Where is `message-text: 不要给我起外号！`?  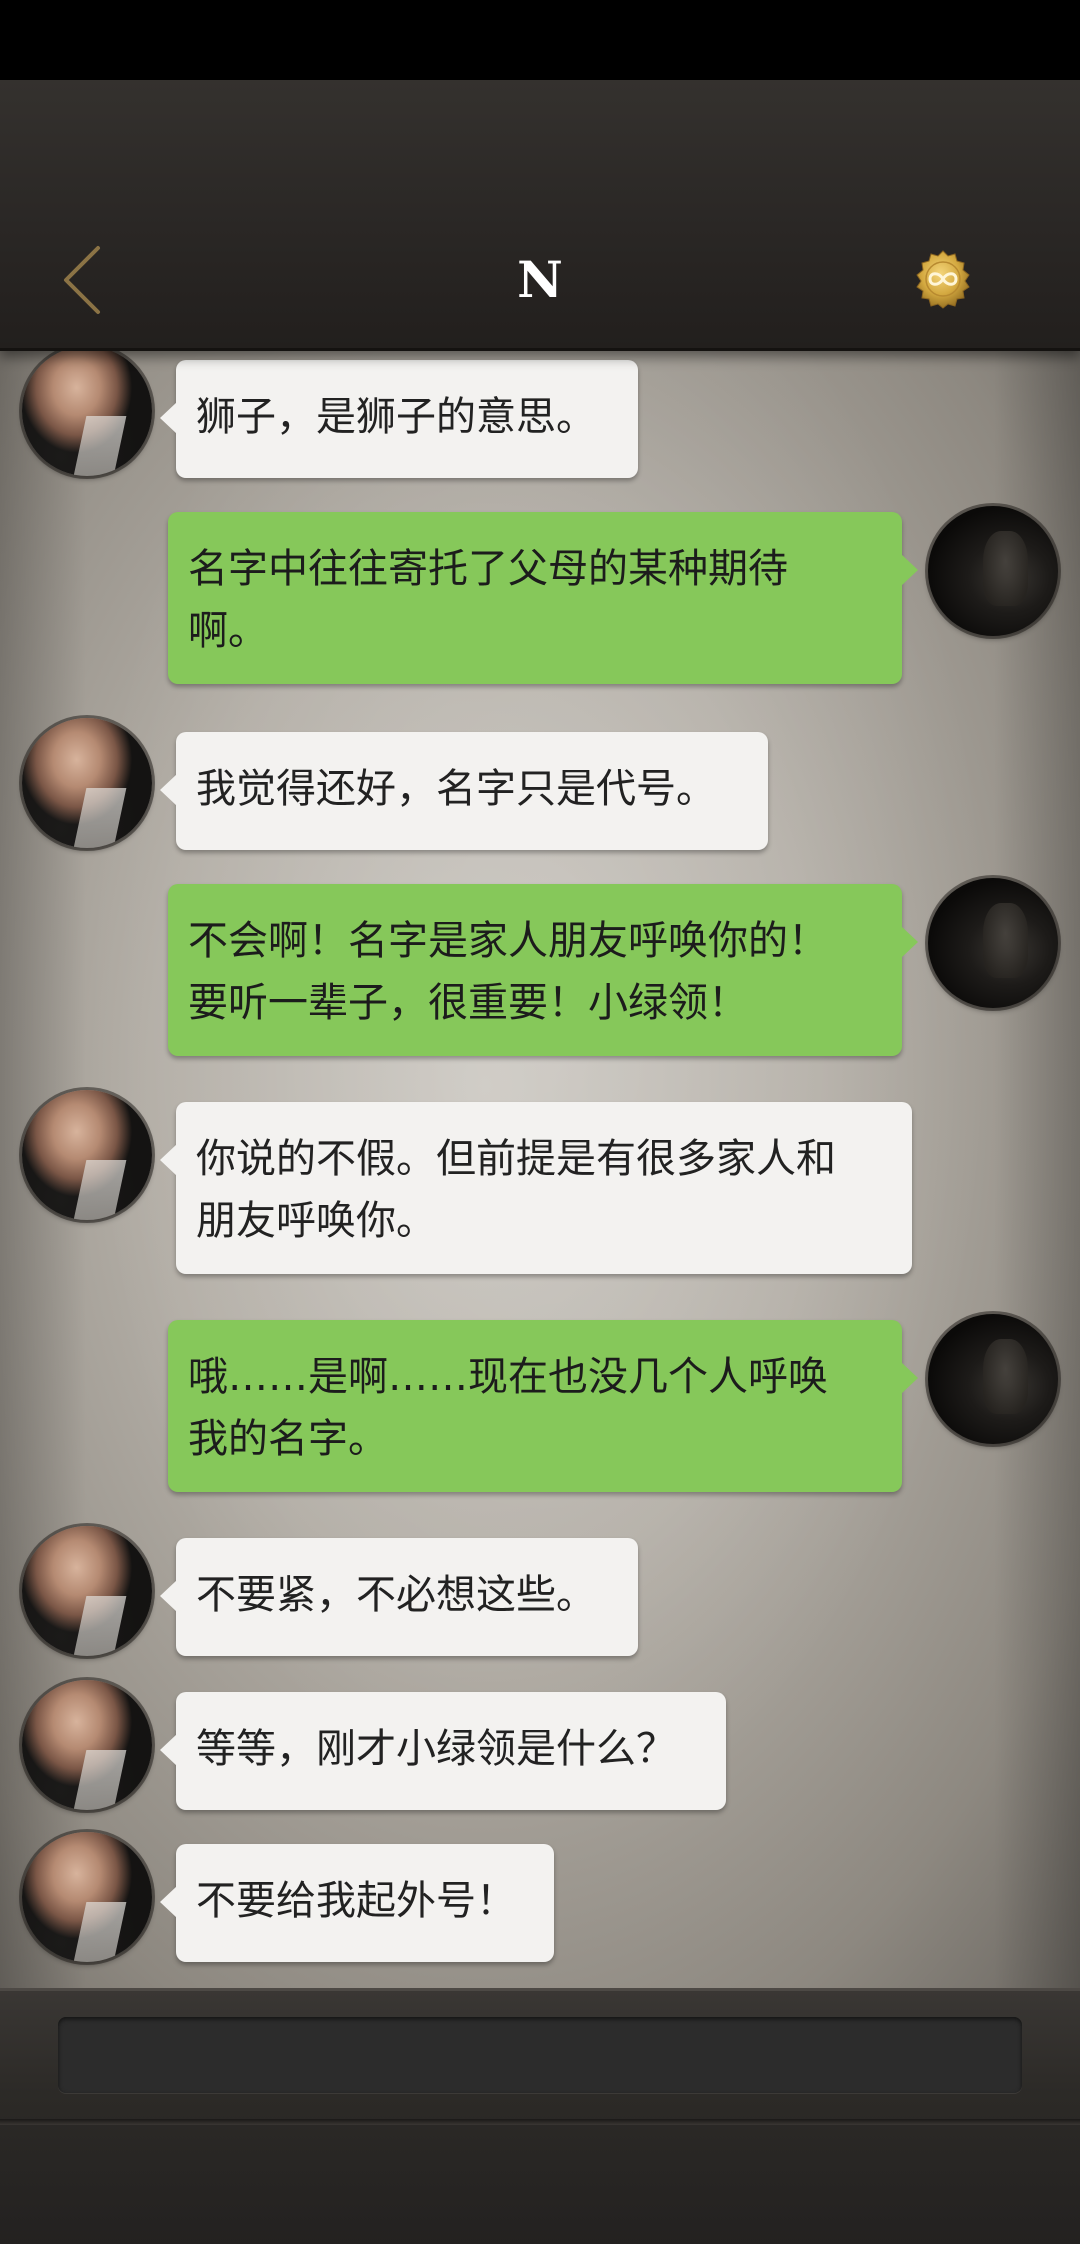 message-text: 不要给我起外号！ is located at coordinates (356, 1901).